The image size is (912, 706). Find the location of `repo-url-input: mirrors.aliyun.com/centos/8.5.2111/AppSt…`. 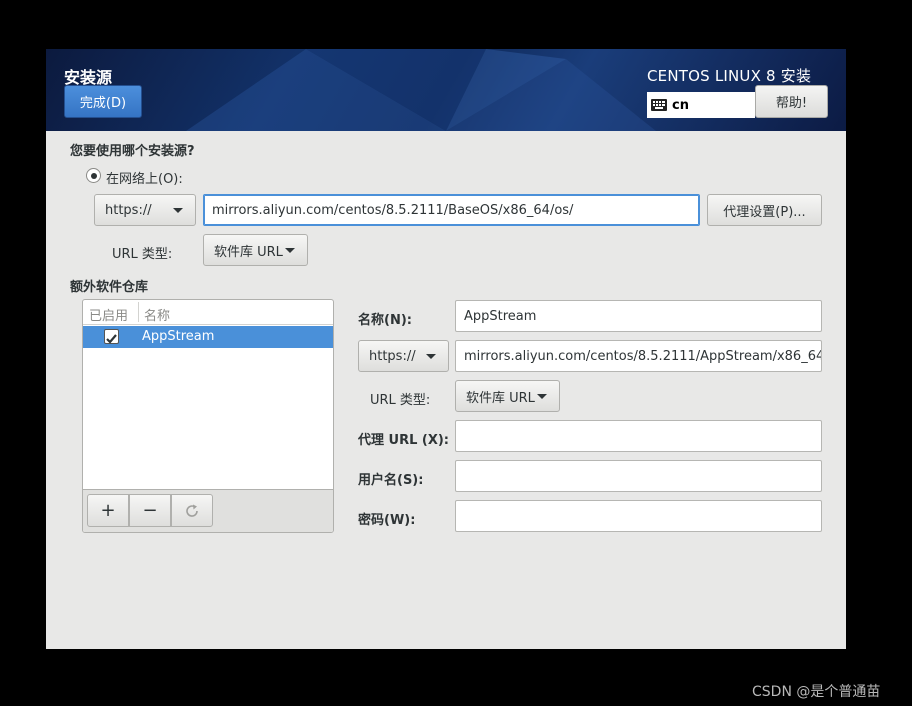

repo-url-input: mirrors.aliyun.com/centos/8.5.2111/AppSt… is located at coordinates (638, 356).